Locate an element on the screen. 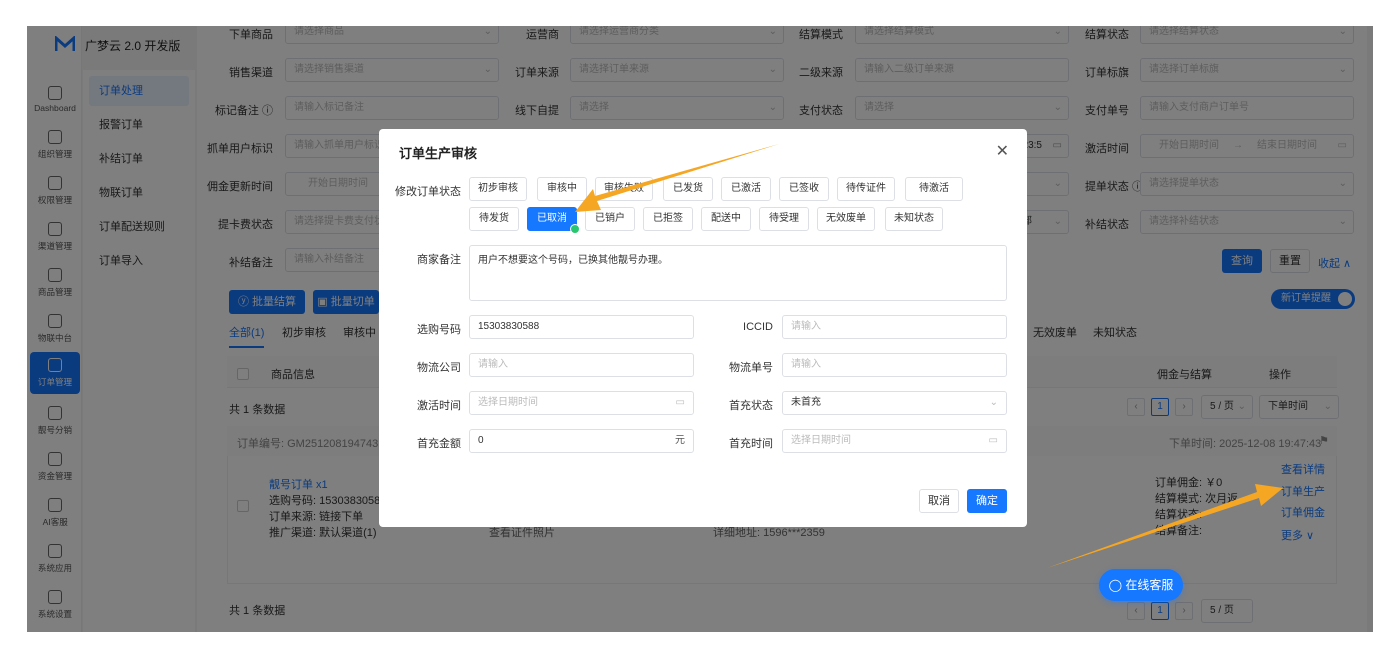  status-option-label: 审核中 is located at coordinates (562, 188).